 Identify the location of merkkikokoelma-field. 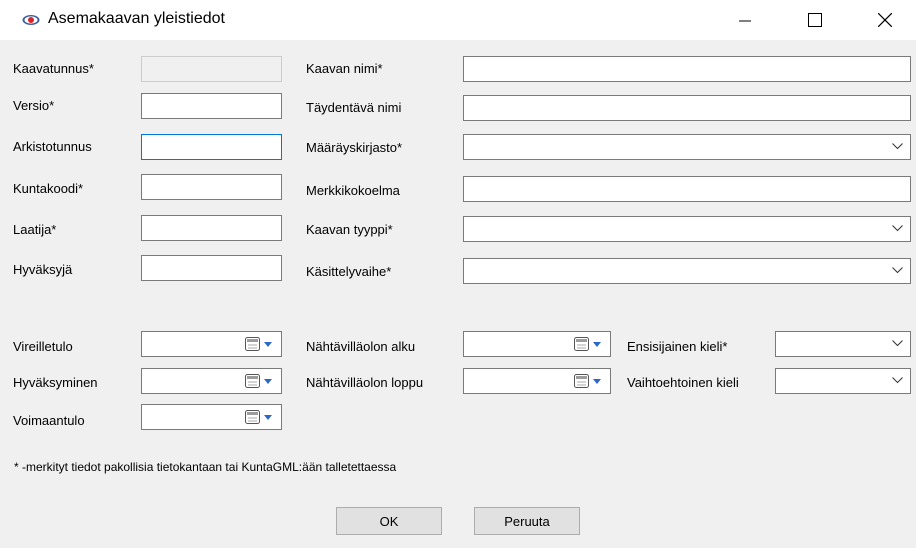
(687, 189).